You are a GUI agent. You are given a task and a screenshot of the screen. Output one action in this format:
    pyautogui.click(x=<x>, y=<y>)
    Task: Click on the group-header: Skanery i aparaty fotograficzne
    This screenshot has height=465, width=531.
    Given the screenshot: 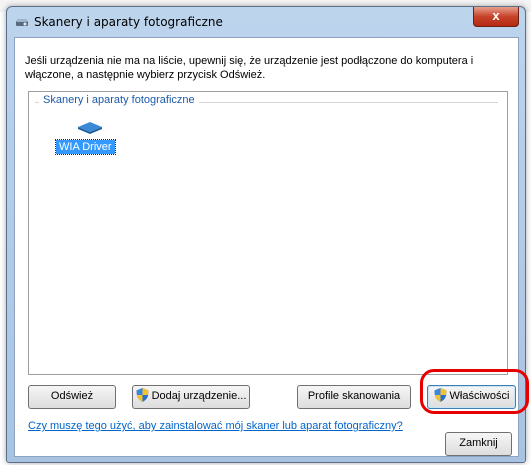 What is the action you would take?
    pyautogui.click(x=119, y=100)
    